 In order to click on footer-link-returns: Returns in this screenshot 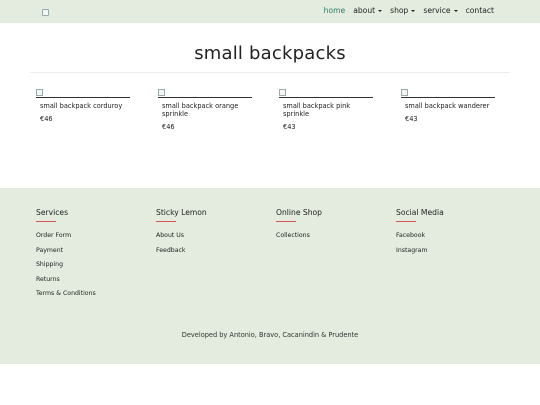, I will do `click(91, 280)`.